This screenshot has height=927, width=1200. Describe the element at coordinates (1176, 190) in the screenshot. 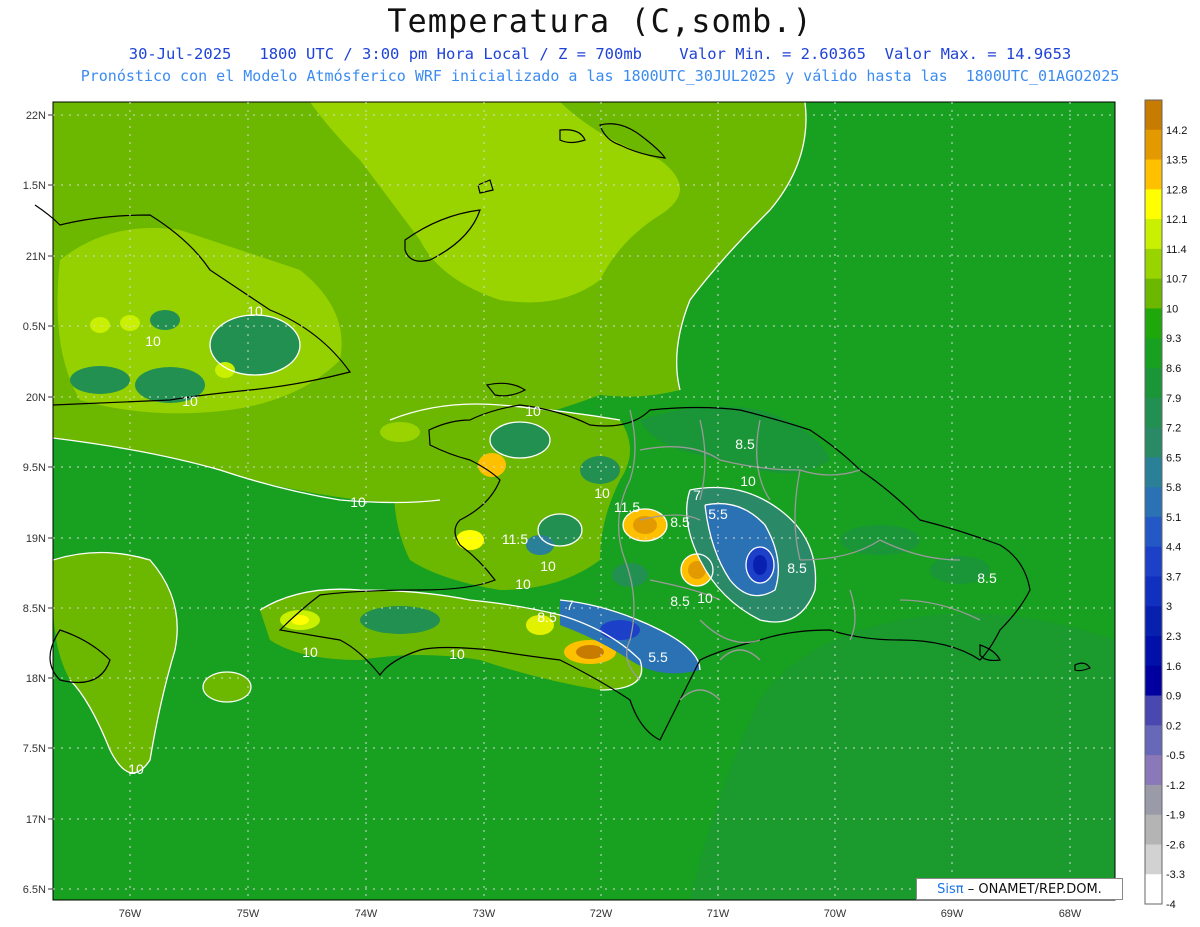

I see `colorbar-label: 12.8` at that location.